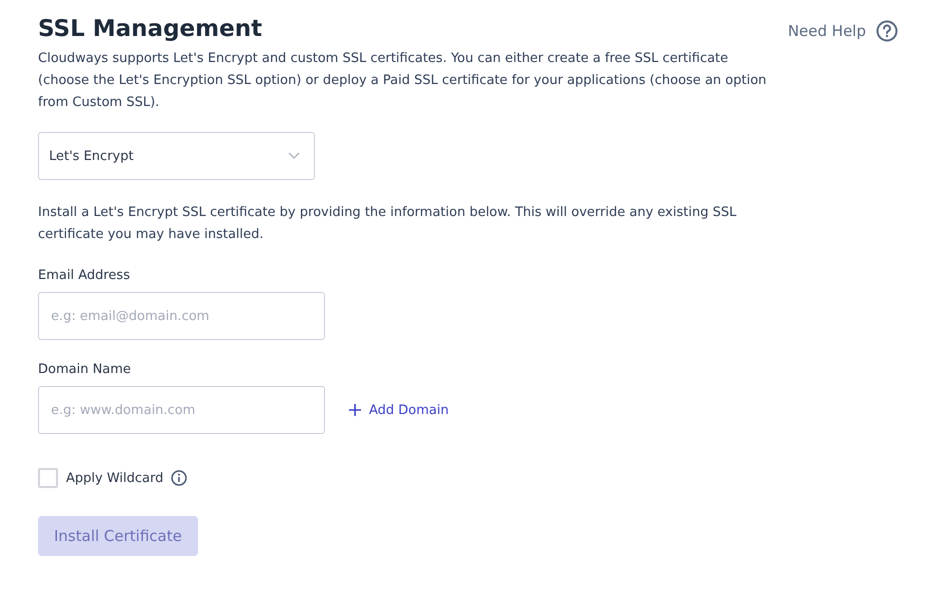 The width and height of the screenshot is (934, 590). I want to click on install-note: Install a Let's Encrypt SSL certificate by providing the information below. This will override any existing SSL certificate you may have installed., so click(388, 224).